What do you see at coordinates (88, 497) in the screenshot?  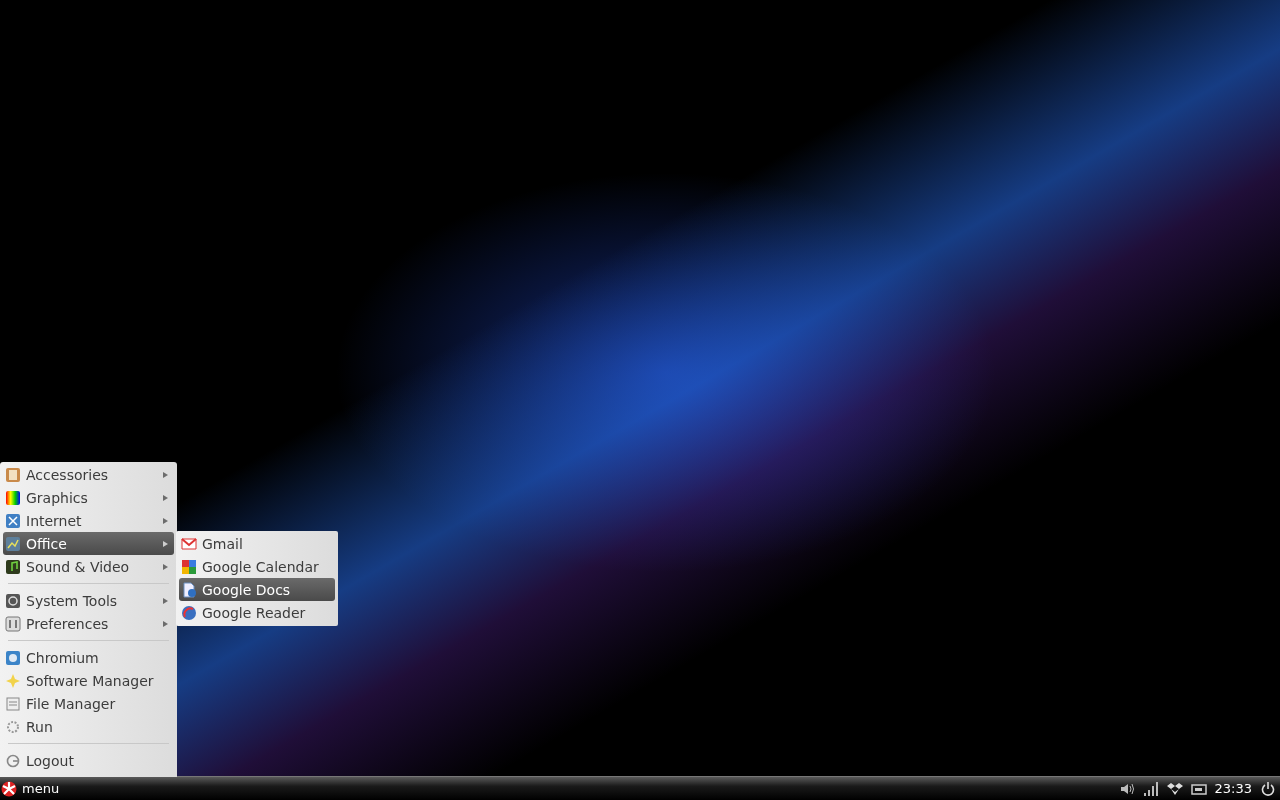 I see `menu-item: Graphics` at bounding box center [88, 497].